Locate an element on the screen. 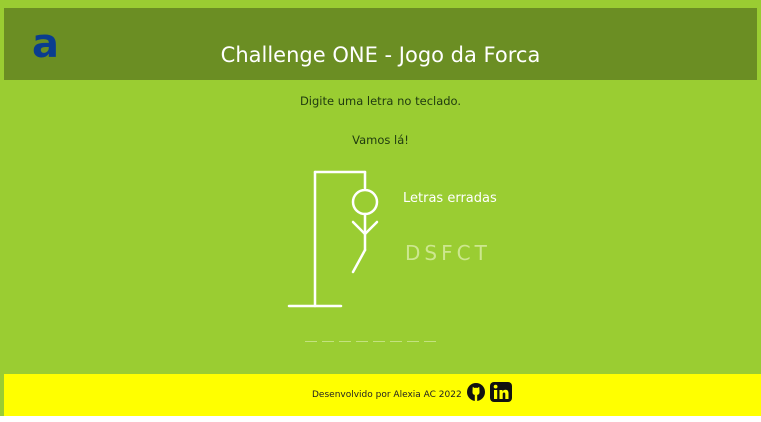  bottom-strip is located at coordinates (380, 419).